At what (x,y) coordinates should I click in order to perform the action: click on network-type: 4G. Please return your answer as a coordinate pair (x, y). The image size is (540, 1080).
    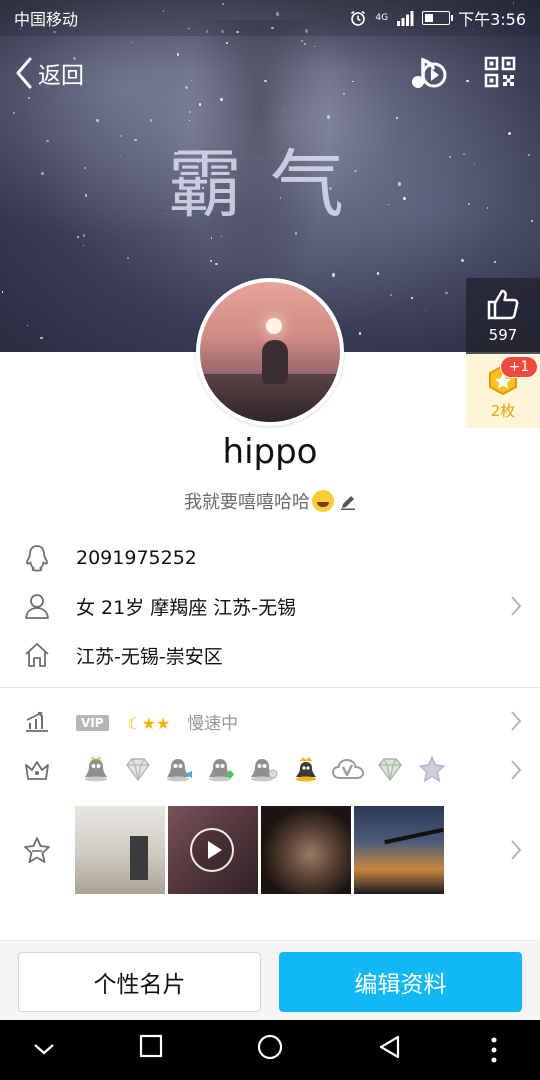
    Looking at the image, I should click on (382, 18).